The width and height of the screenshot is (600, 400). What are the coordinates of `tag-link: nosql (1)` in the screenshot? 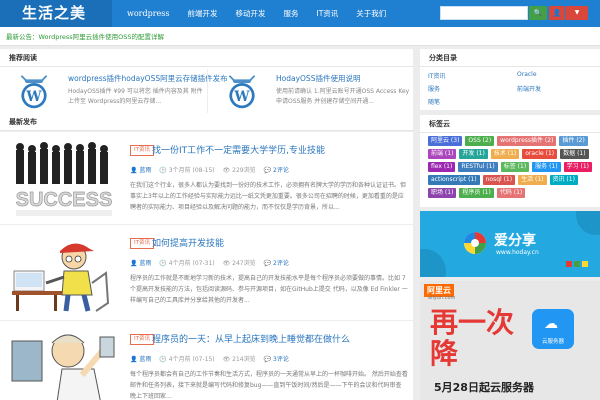 It's located at (499, 180).